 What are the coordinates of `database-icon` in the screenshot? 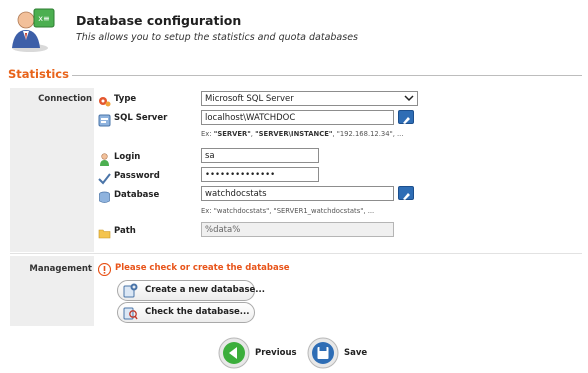 It's located at (104, 196).